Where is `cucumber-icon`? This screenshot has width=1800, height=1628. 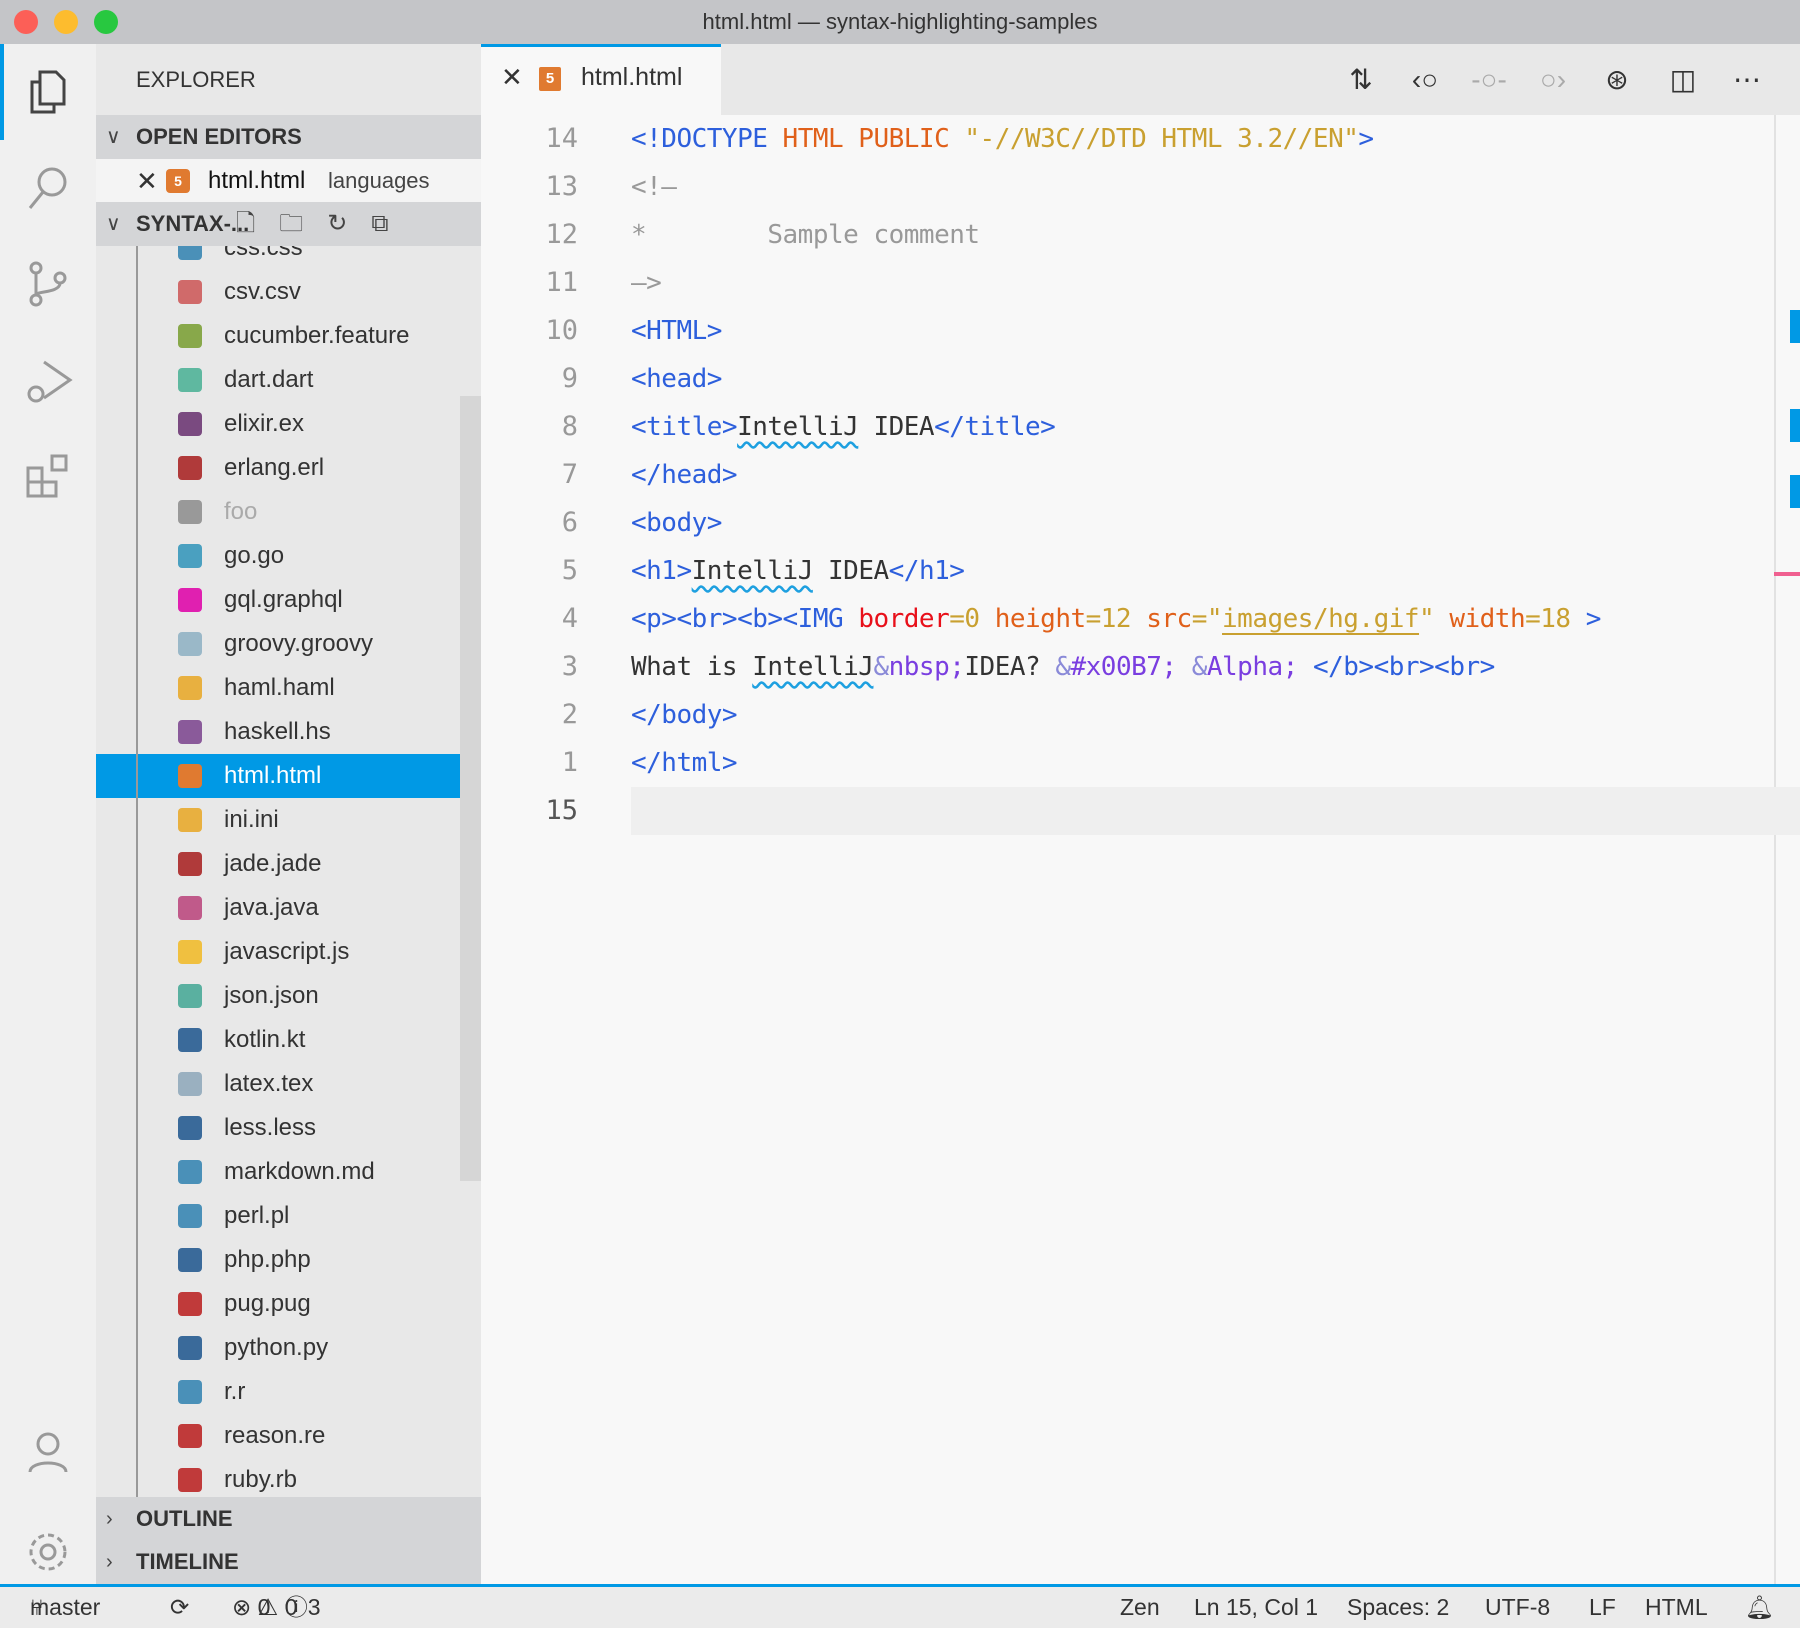 cucumber-icon is located at coordinates (190, 336).